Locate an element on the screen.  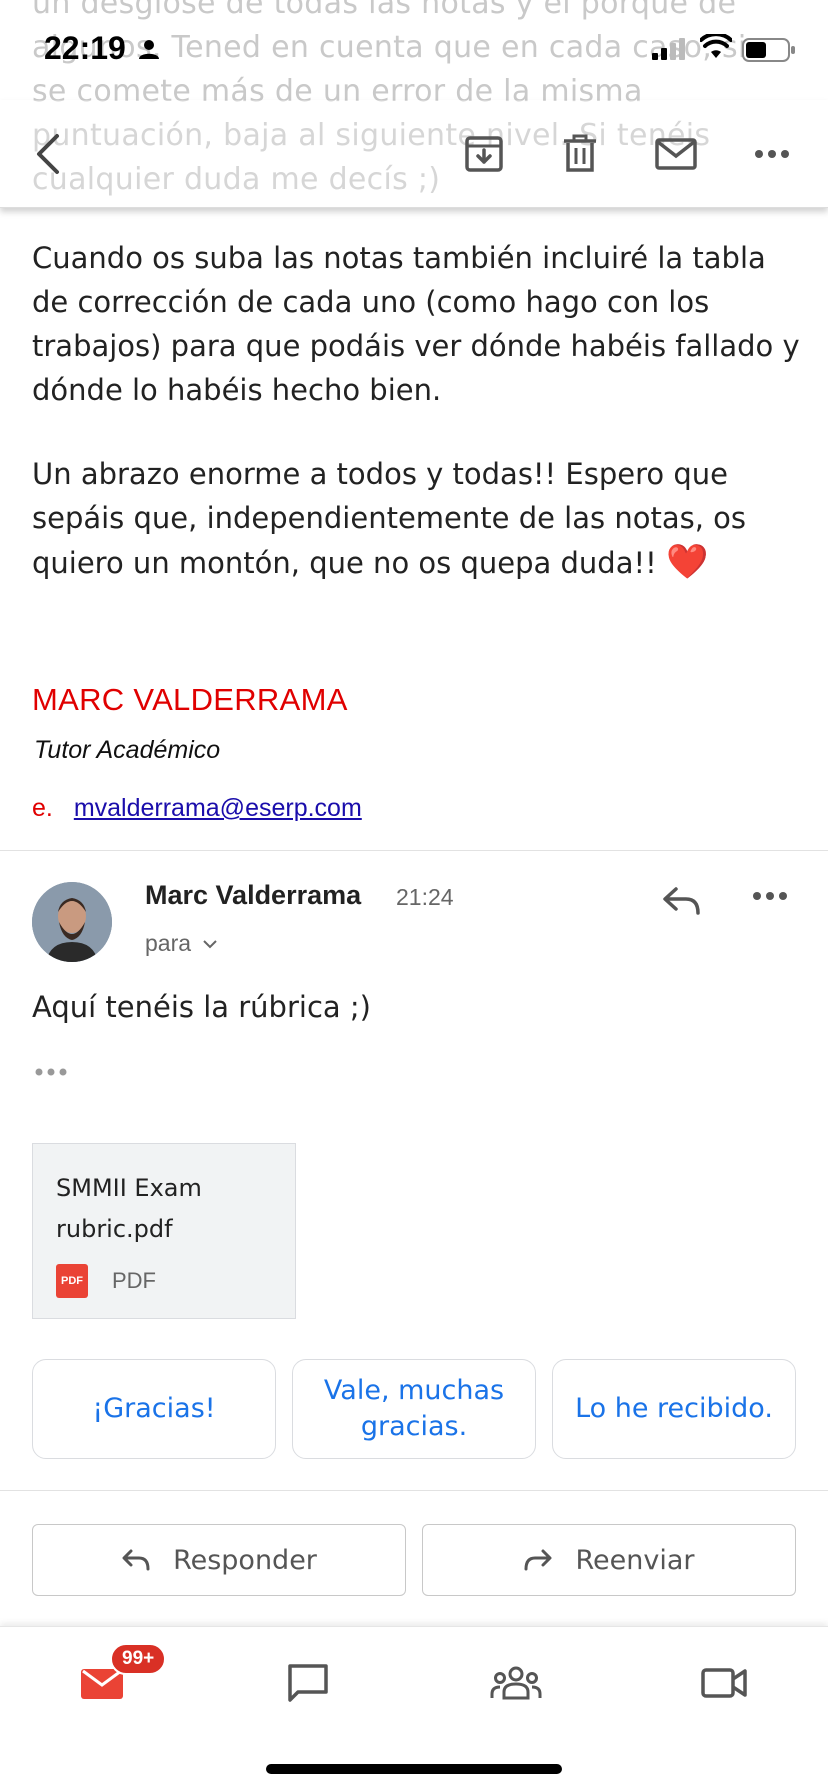
signature-email-prefix: e. is located at coordinates (42, 808).